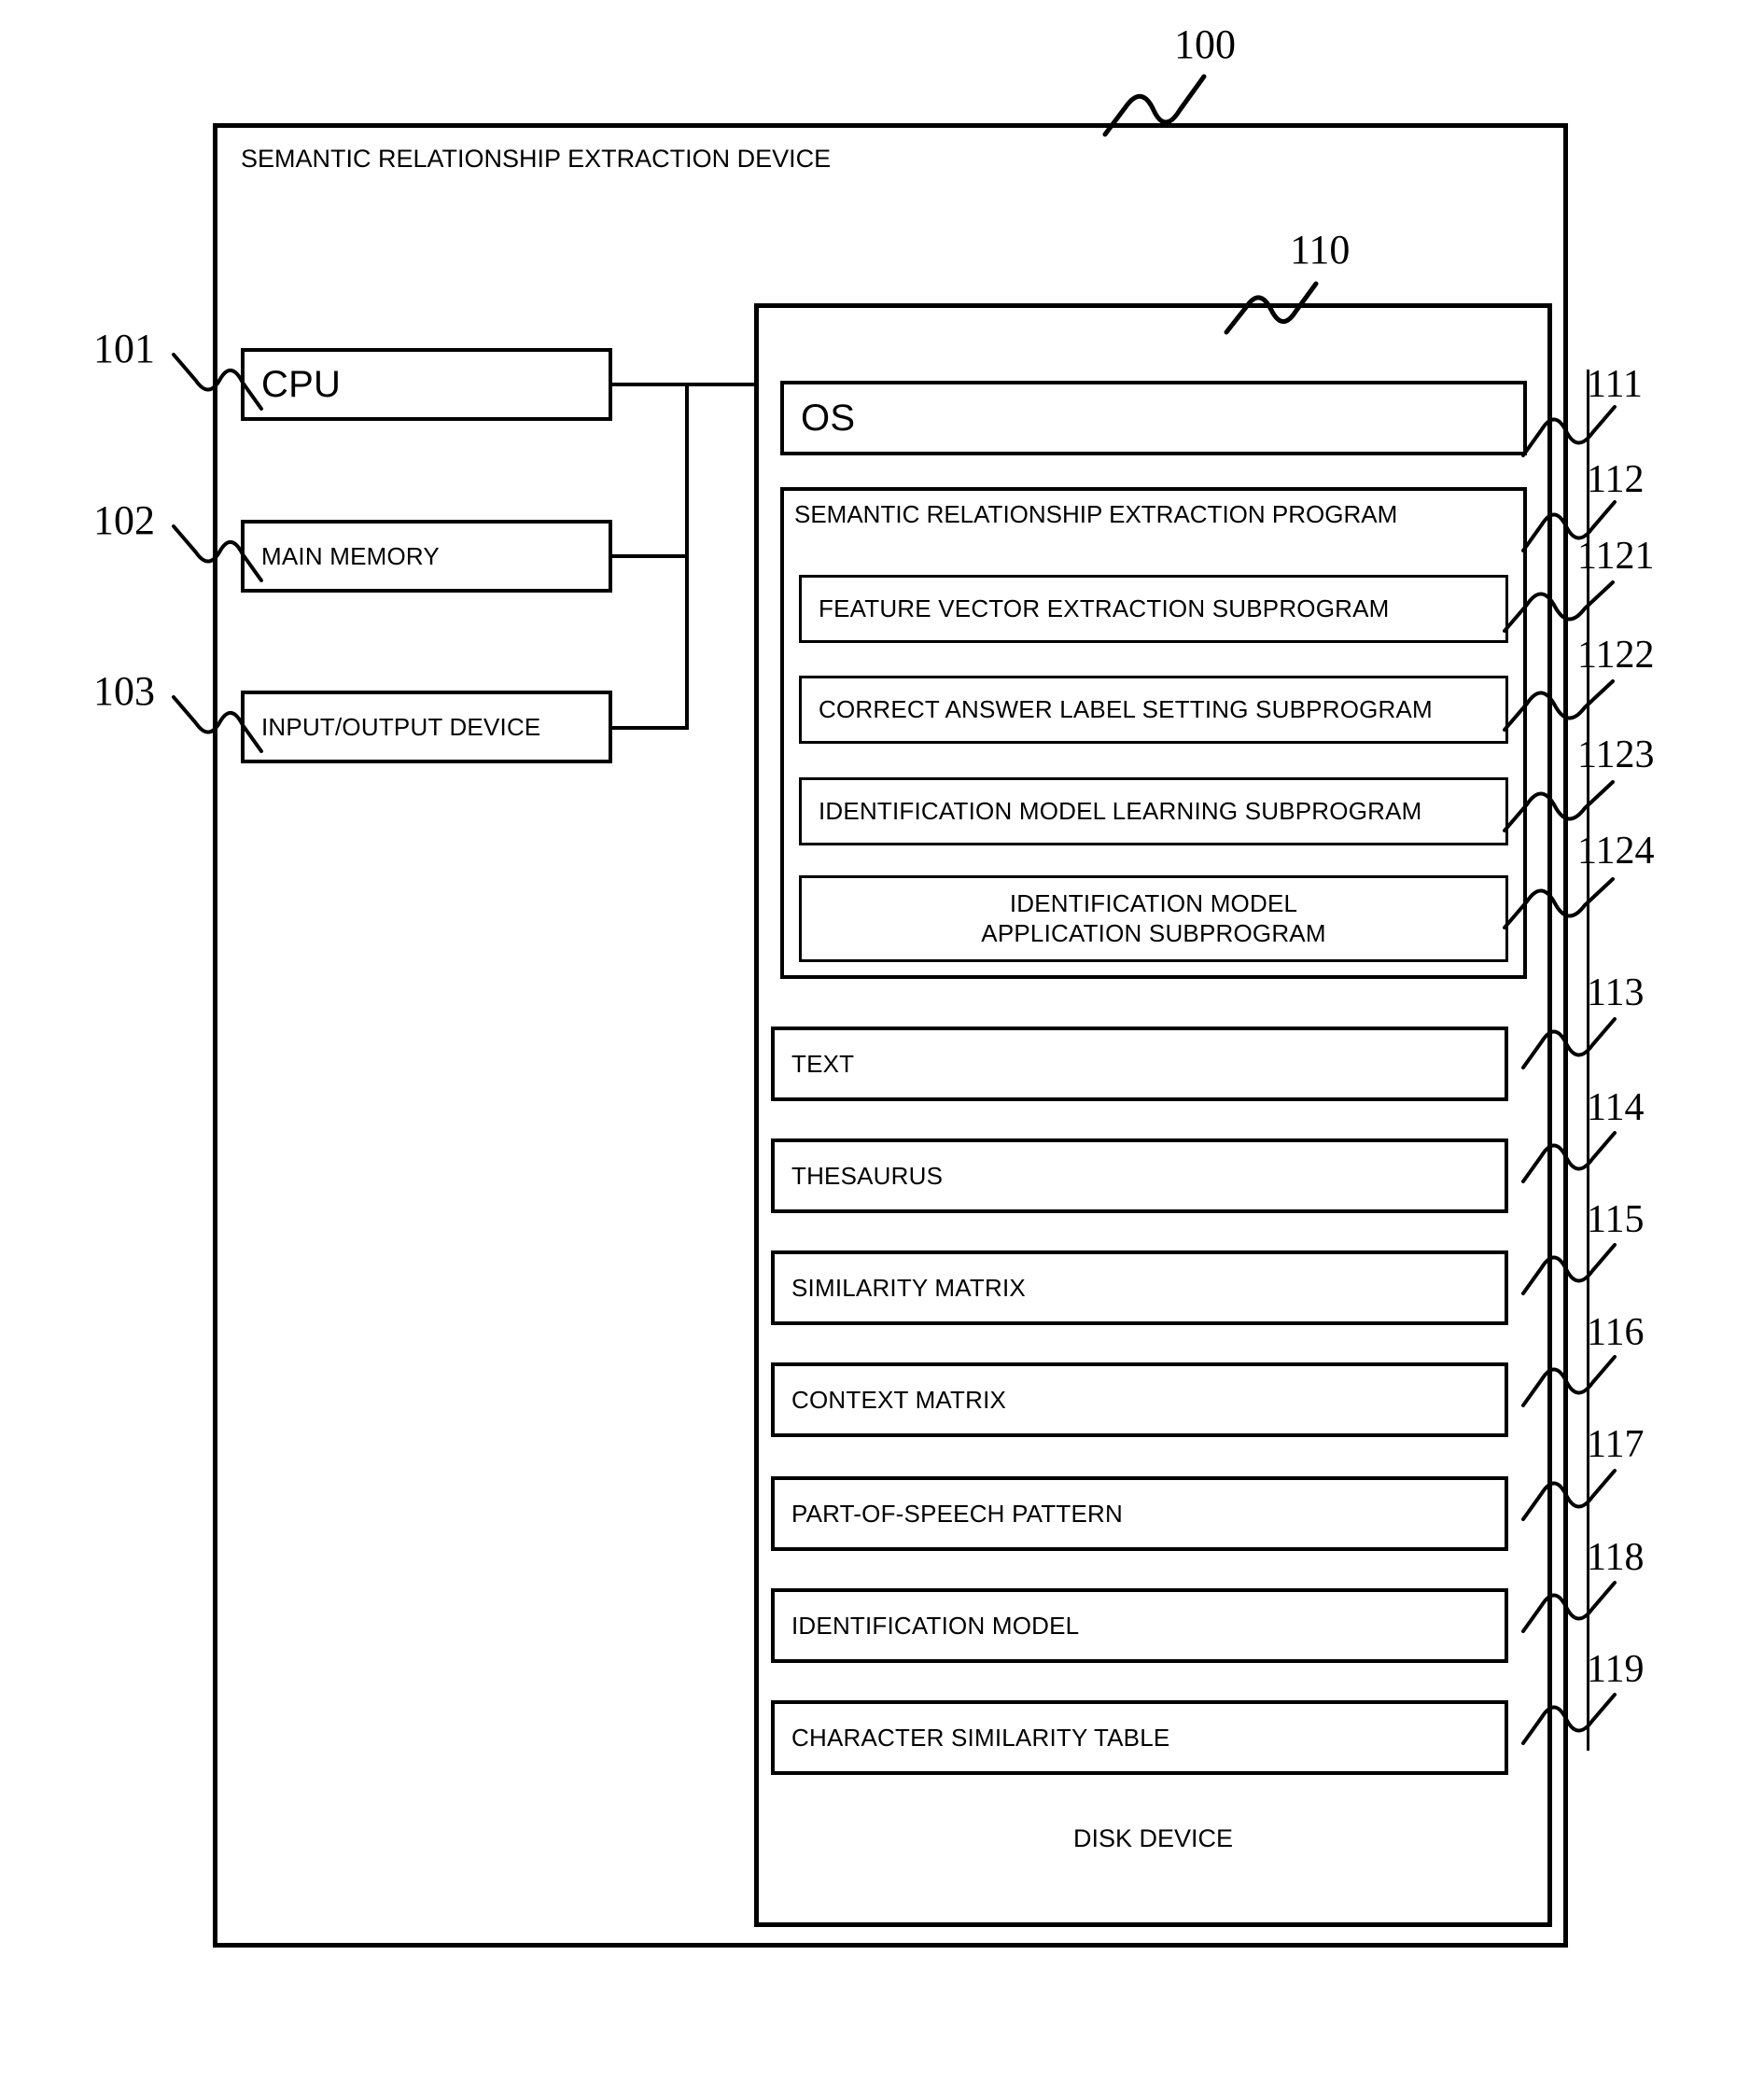 Image resolution: width=1764 pixels, height=2095 pixels. What do you see at coordinates (426, 556) in the screenshot?
I see `main-memory-box: MAIN MEMORY` at bounding box center [426, 556].